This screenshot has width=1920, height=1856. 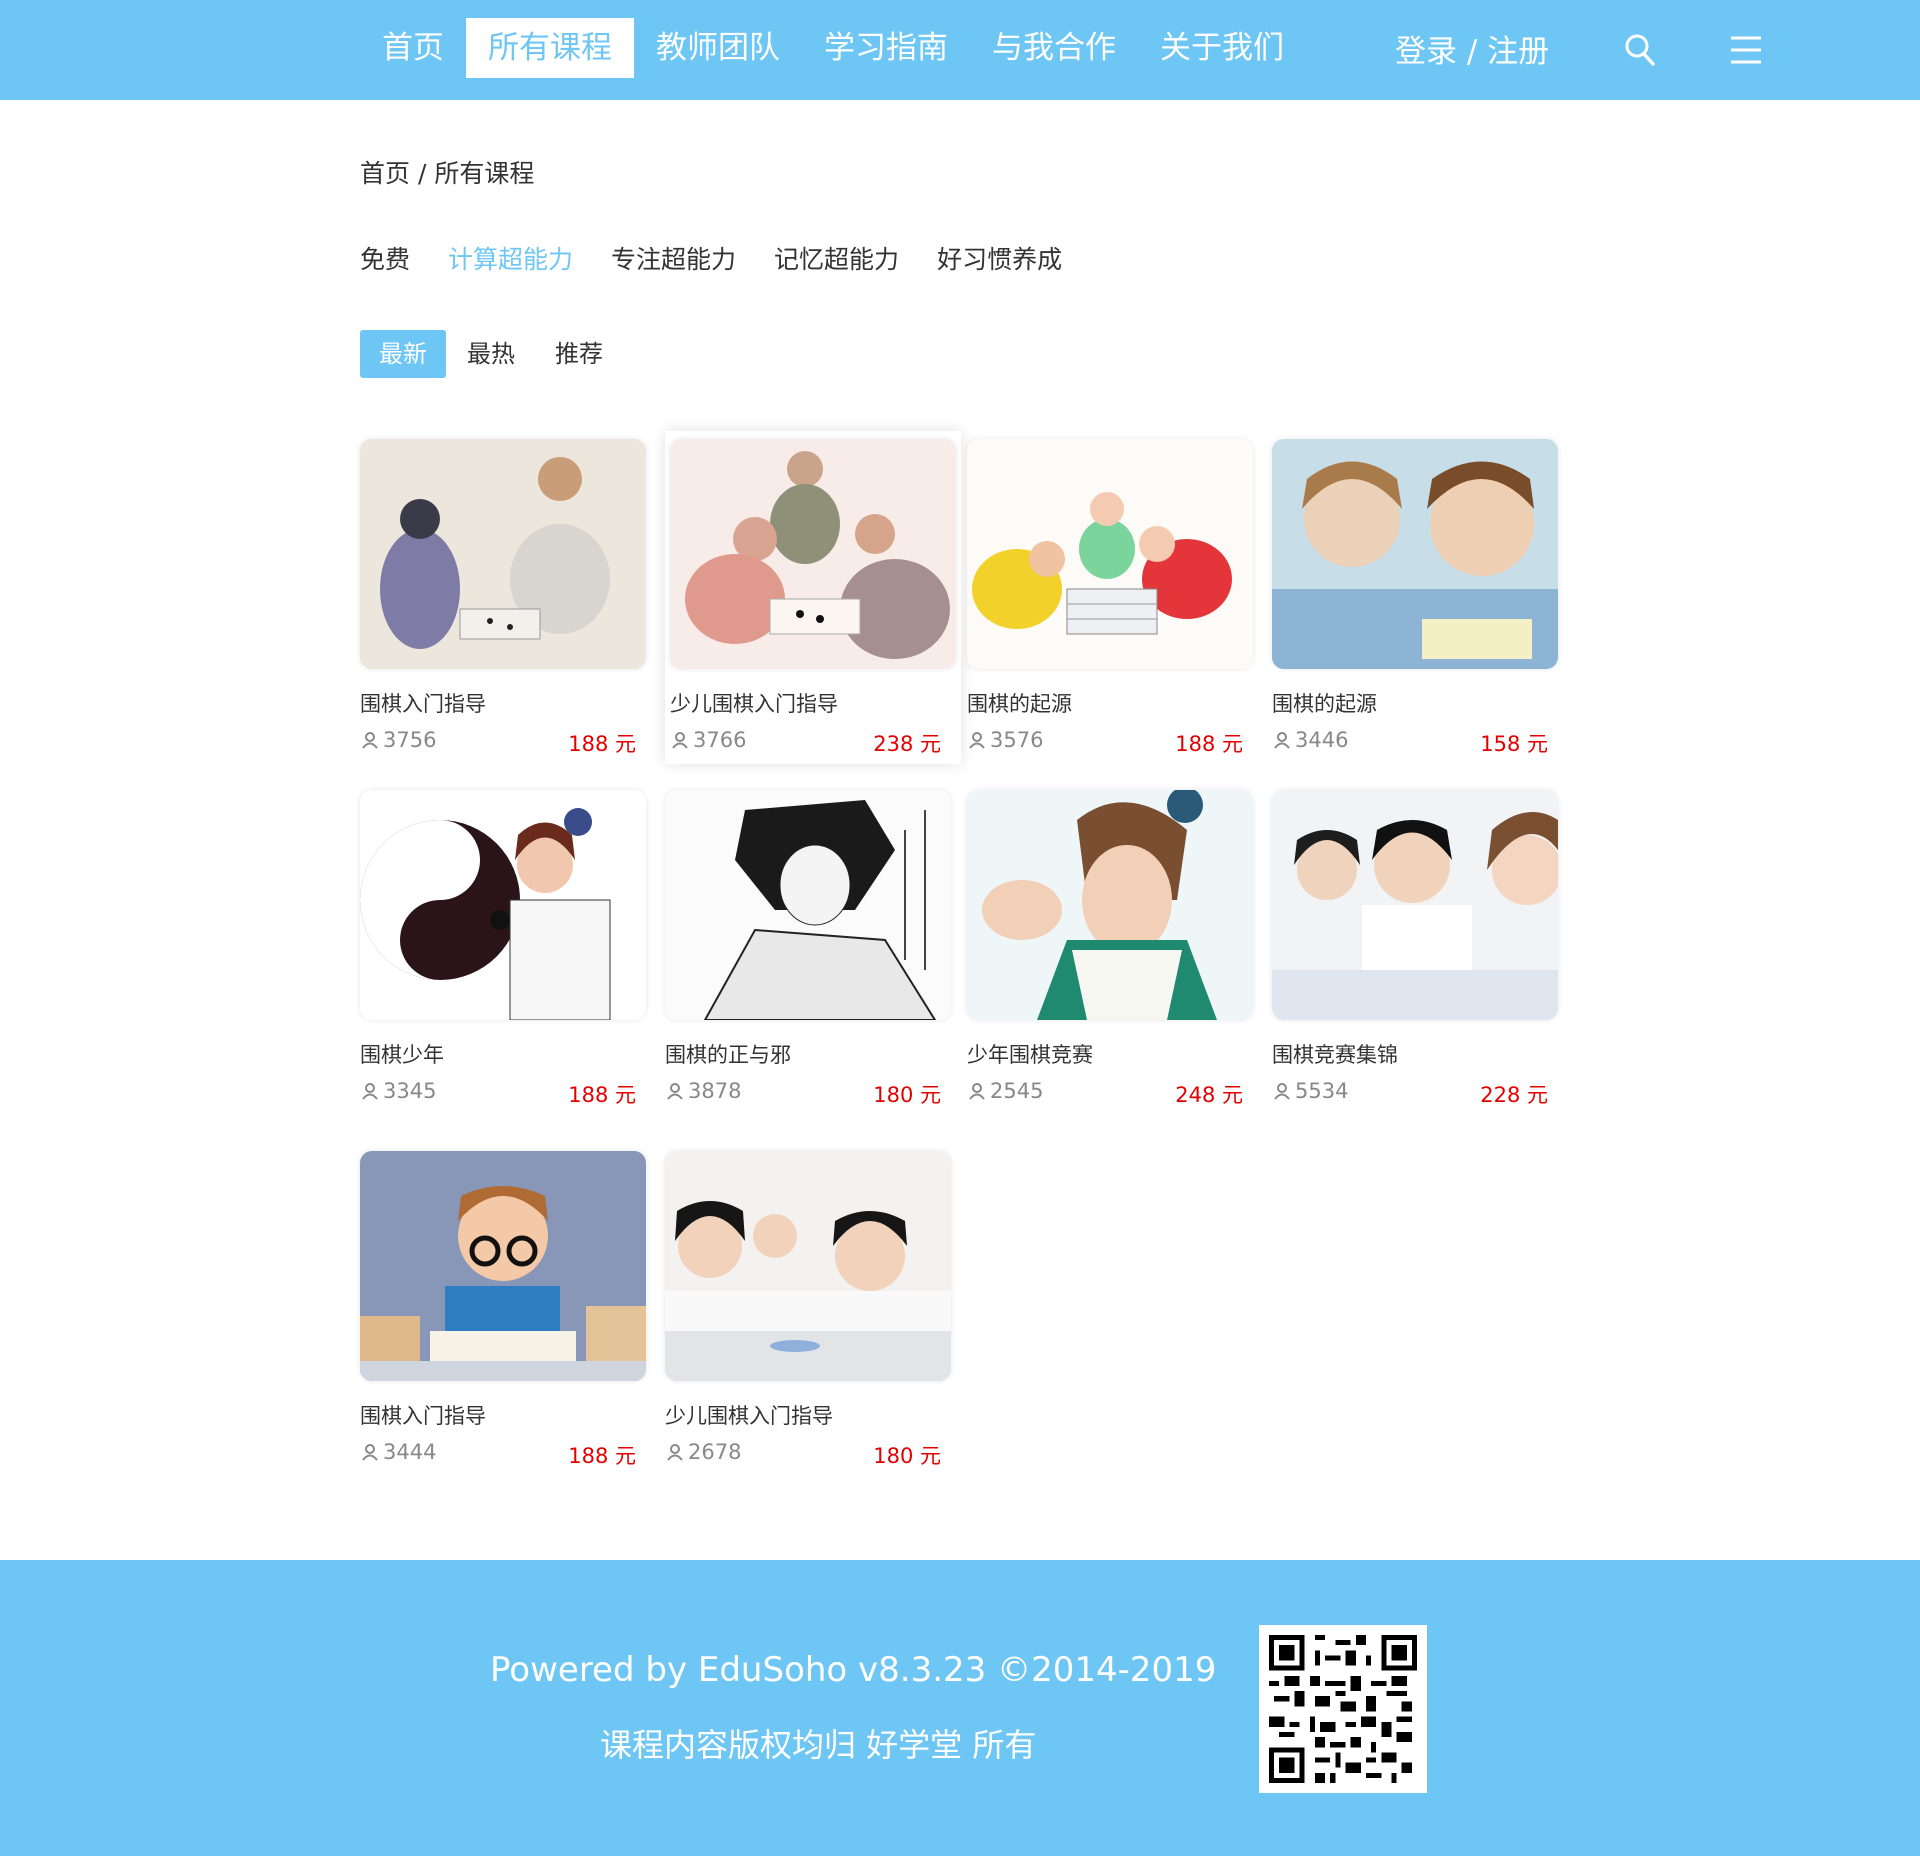 I want to click on course-meta: 3756 188 元, so click(x=503, y=742).